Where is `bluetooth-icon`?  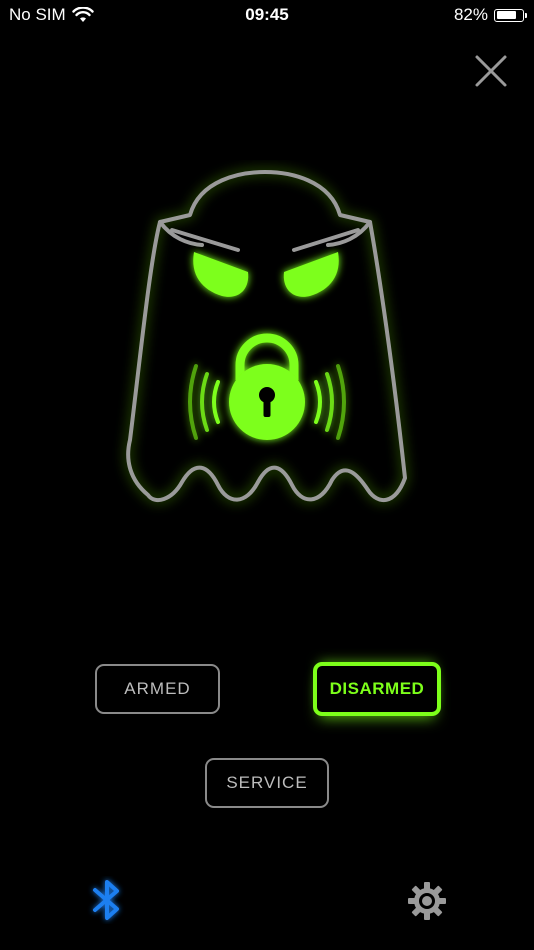 bluetooth-icon is located at coordinates (107, 900).